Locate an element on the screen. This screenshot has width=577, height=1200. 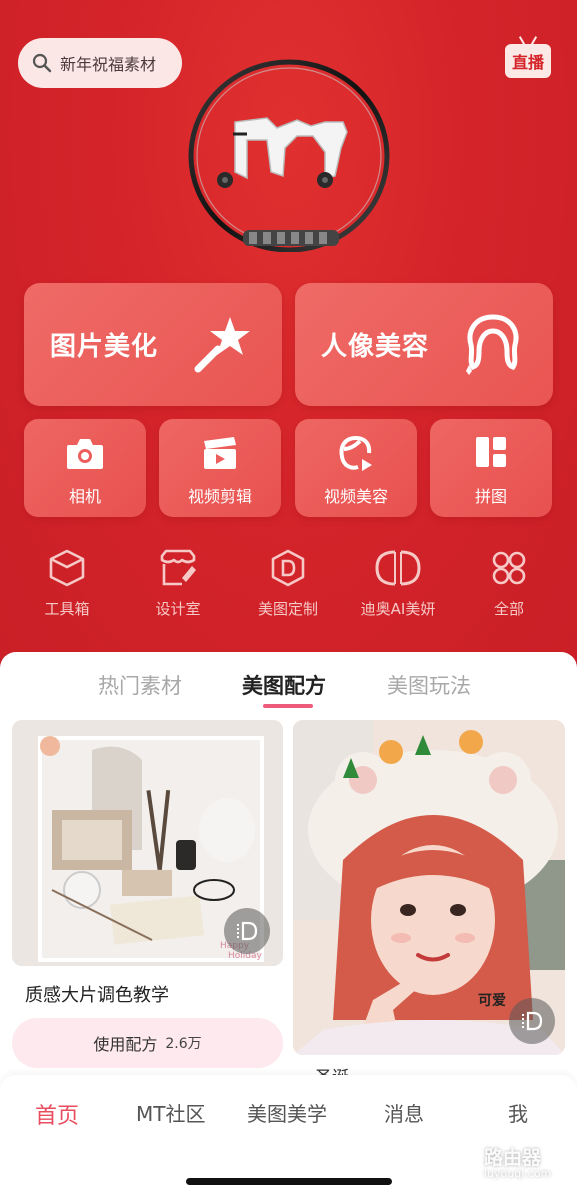
search-placeholder: 新年祝福素材 is located at coordinates (108, 64).